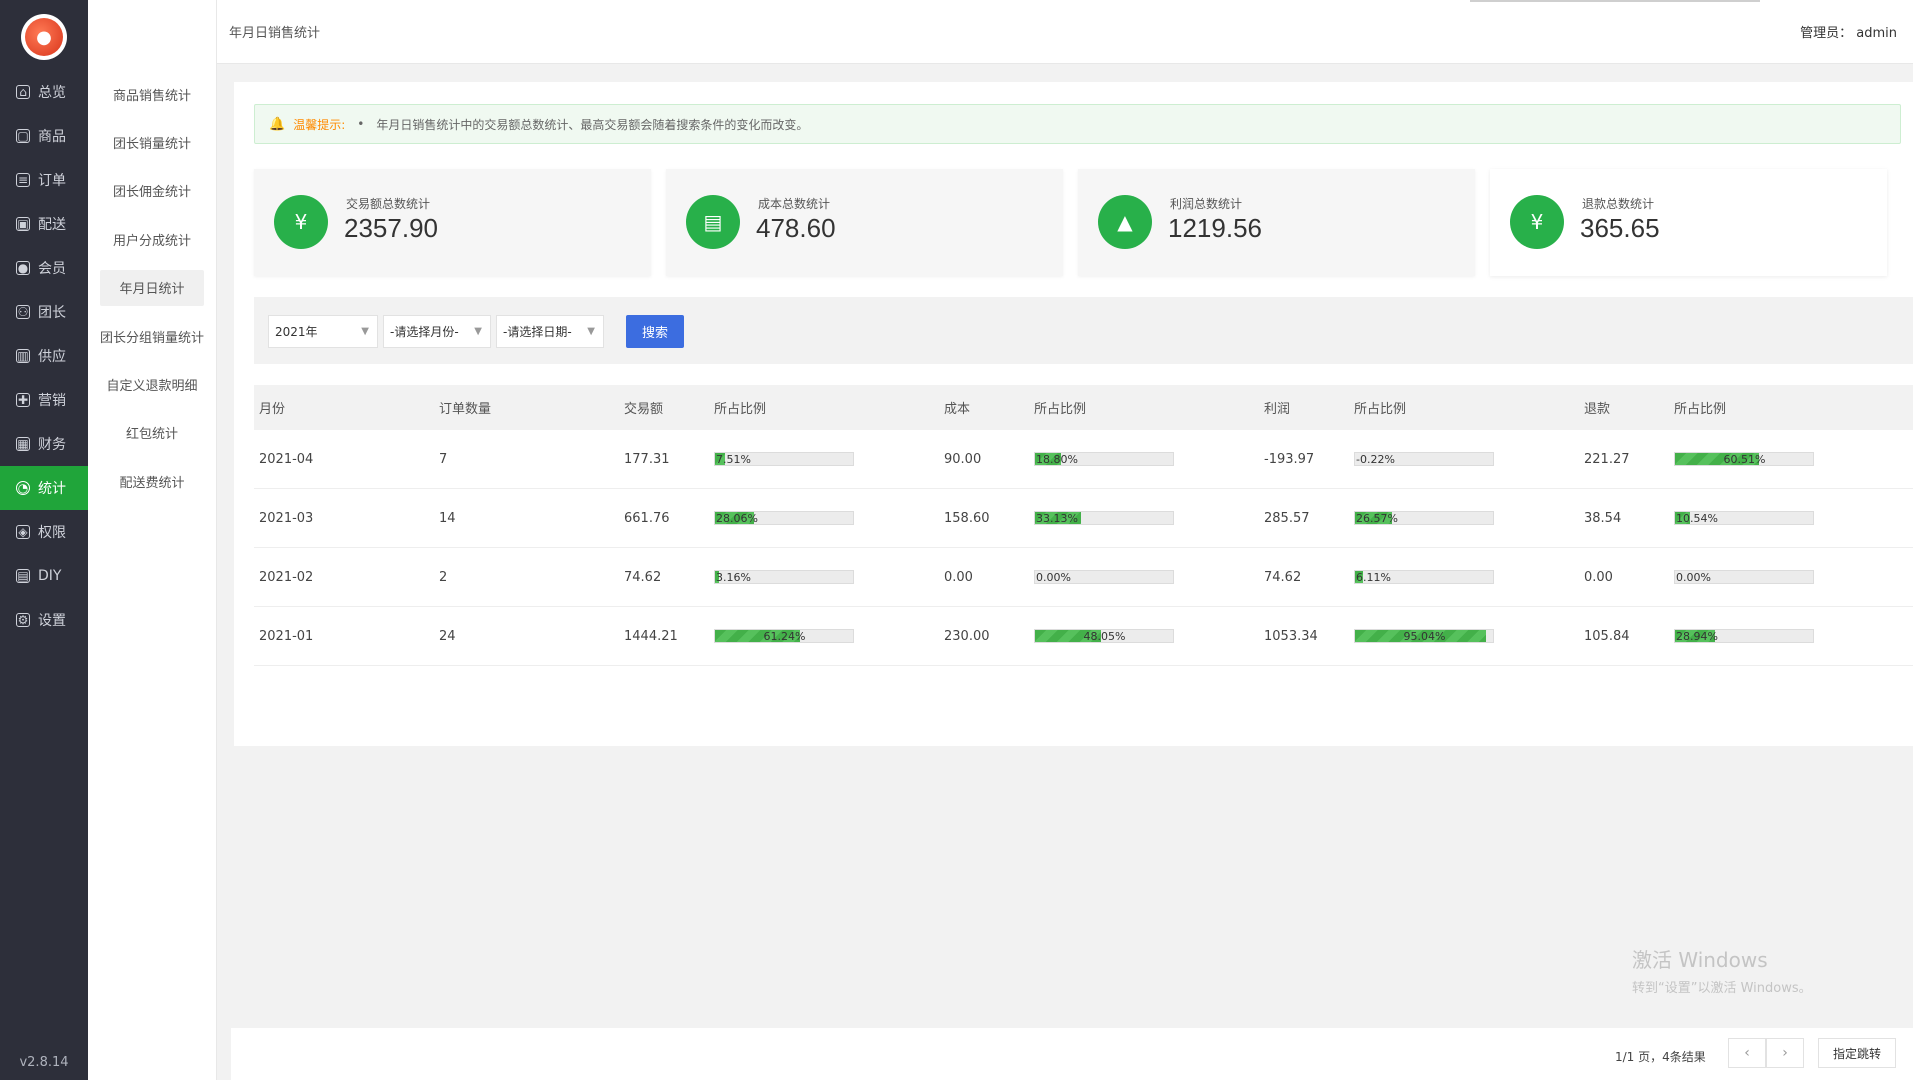  Describe the element at coordinates (23, 576) in the screenshot. I see `layout-icon: ▤` at that location.